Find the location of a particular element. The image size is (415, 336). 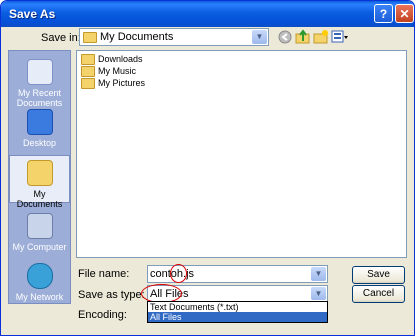

views-menu-icon is located at coordinates (340, 37).